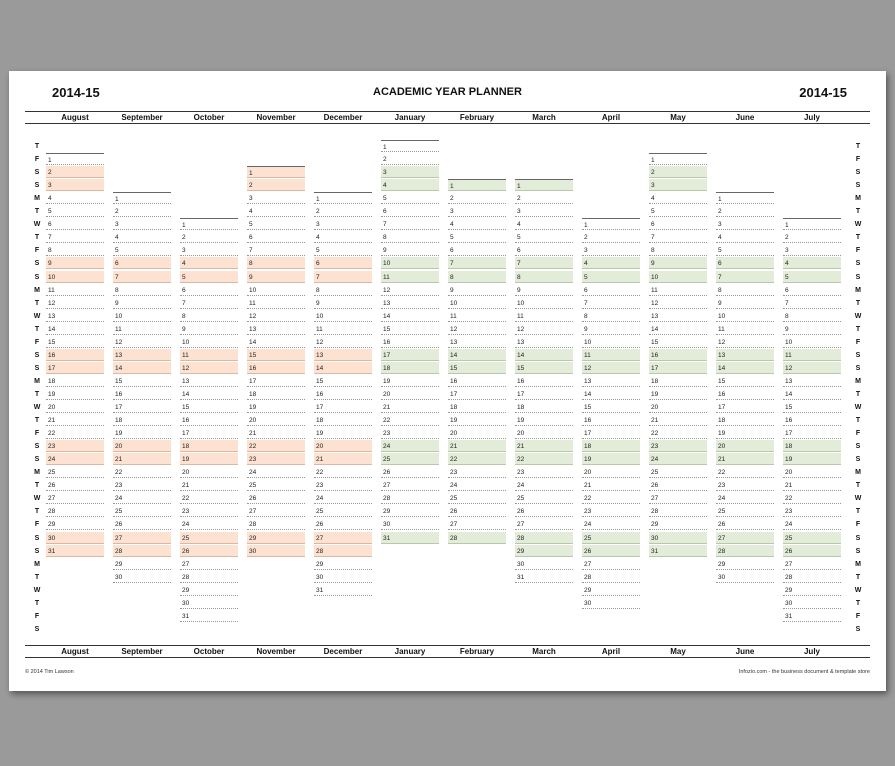 The width and height of the screenshot is (895, 766). What do you see at coordinates (611, 651) in the screenshot?
I see `month-header-april: April` at bounding box center [611, 651].